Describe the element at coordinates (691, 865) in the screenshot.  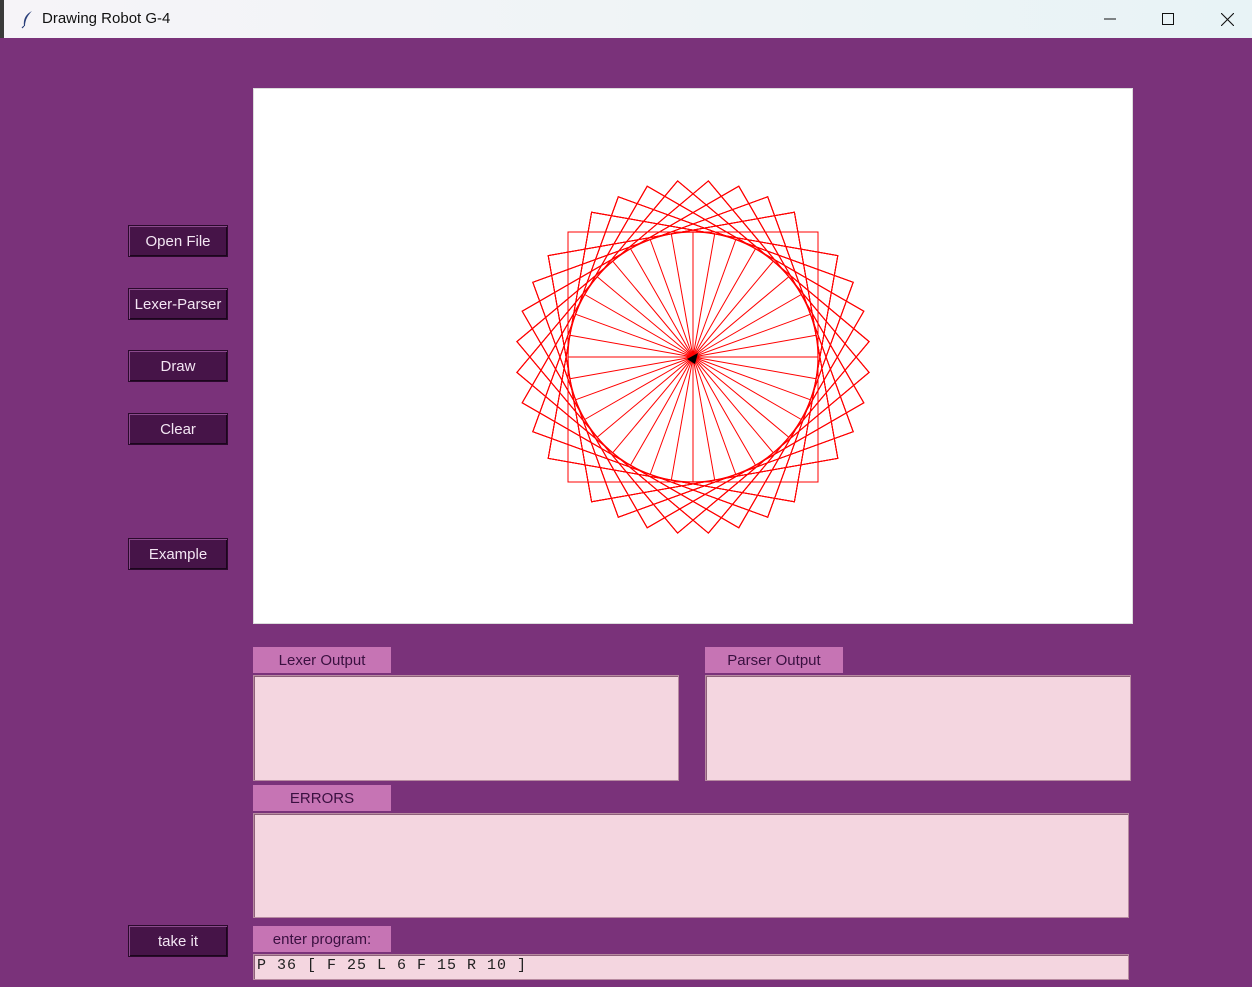
I see `errors-textbox` at that location.